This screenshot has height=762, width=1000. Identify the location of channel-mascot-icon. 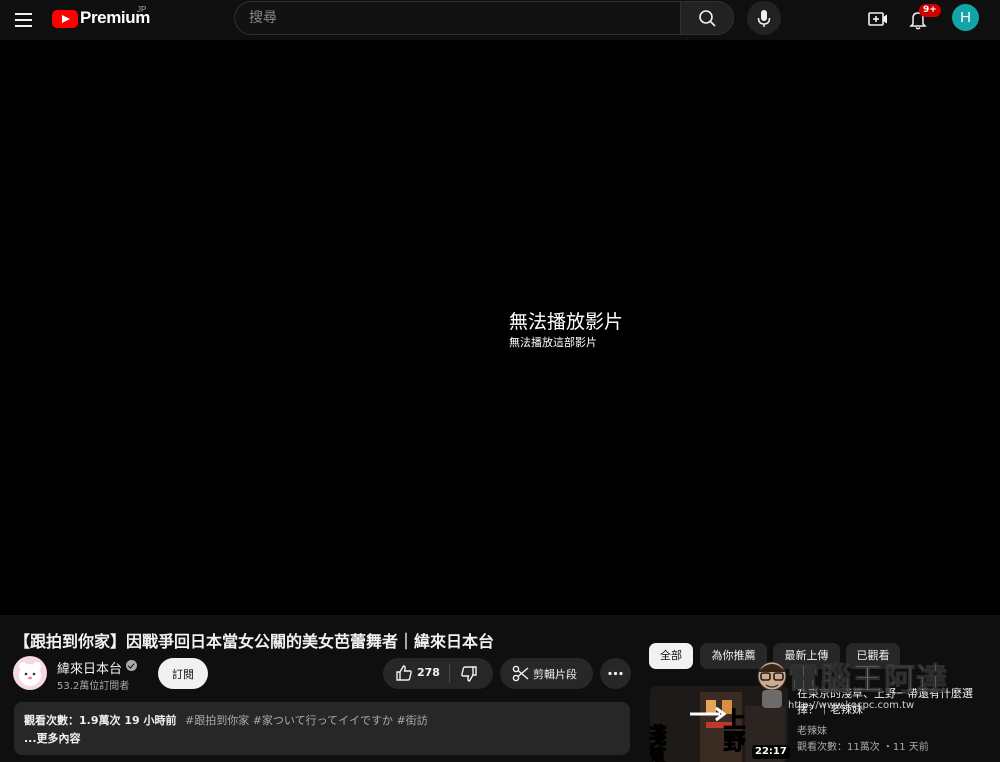
(30, 674).